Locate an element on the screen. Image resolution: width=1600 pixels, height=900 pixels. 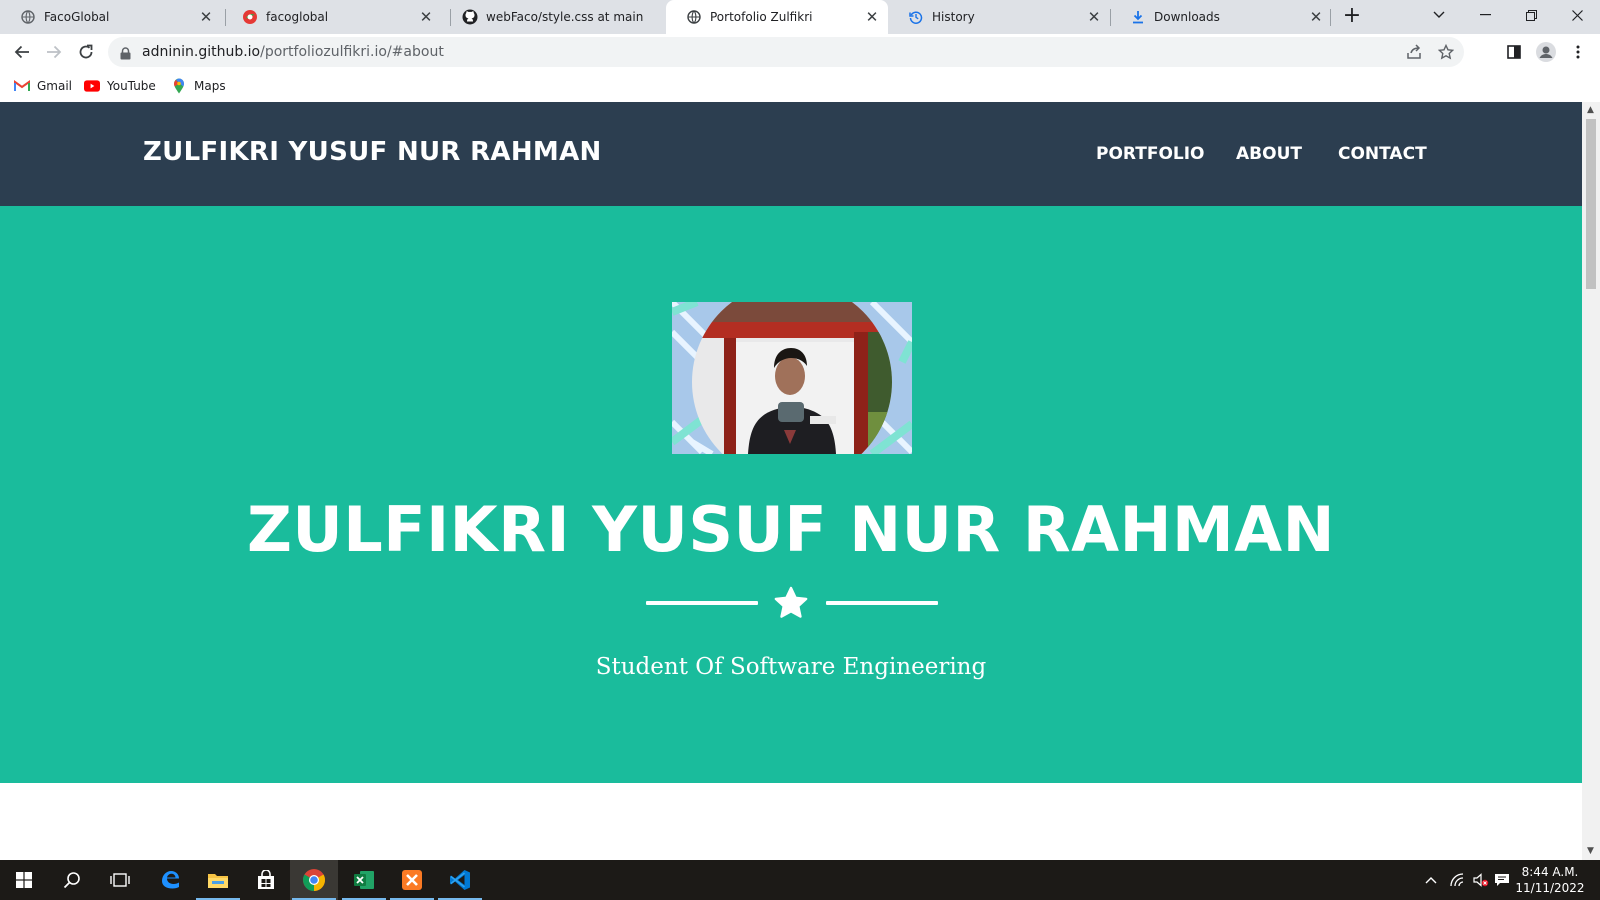
scroll-down-icon: ▼ is located at coordinates (1590, 851).